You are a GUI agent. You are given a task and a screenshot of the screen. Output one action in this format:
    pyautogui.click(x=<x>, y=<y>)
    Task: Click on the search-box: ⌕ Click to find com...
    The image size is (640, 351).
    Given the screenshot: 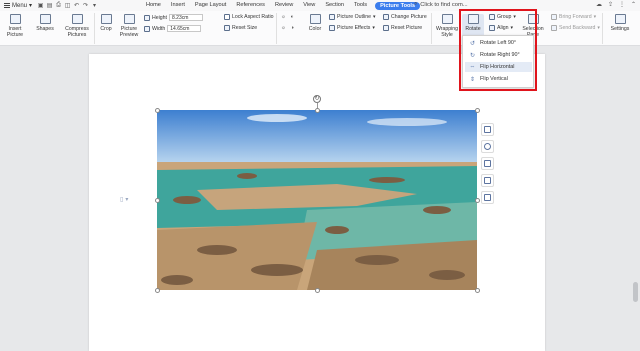 What is the action you would take?
    pyautogui.click(x=441, y=4)
    